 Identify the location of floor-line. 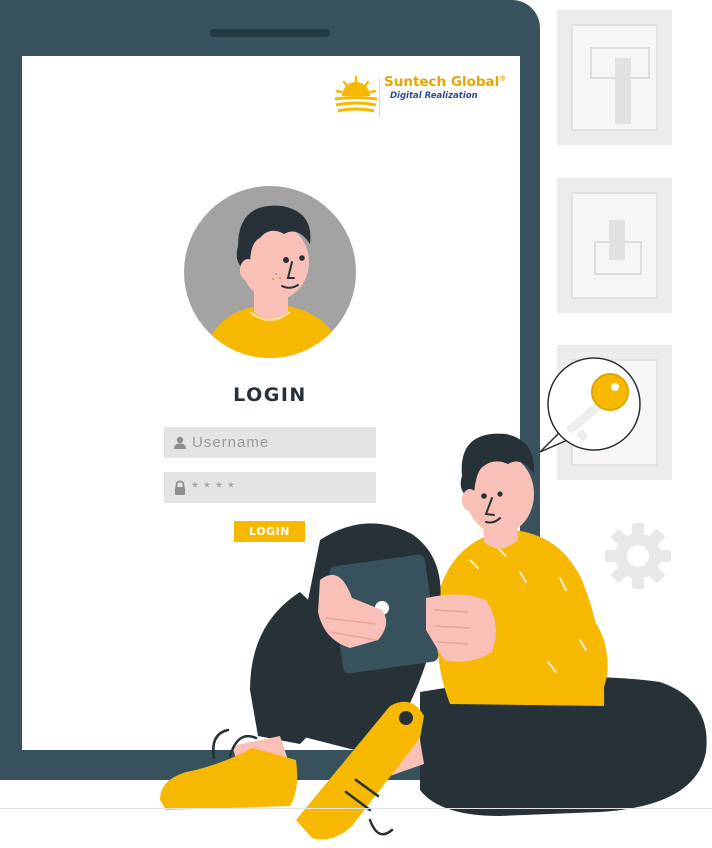
(356, 808).